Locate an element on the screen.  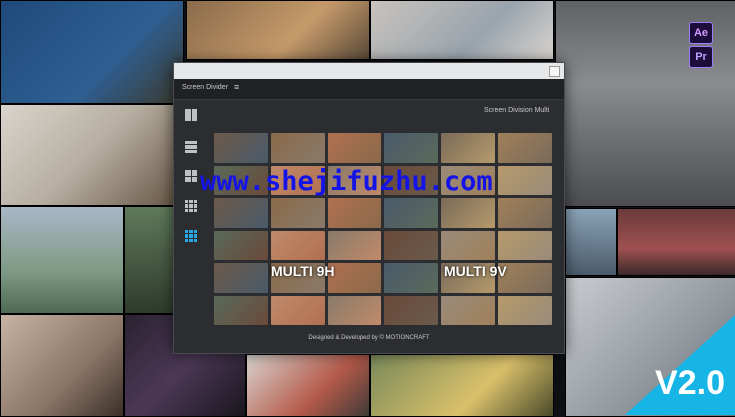
watermark-text: www.shejifuzhu.com is located at coordinates (346, 181).